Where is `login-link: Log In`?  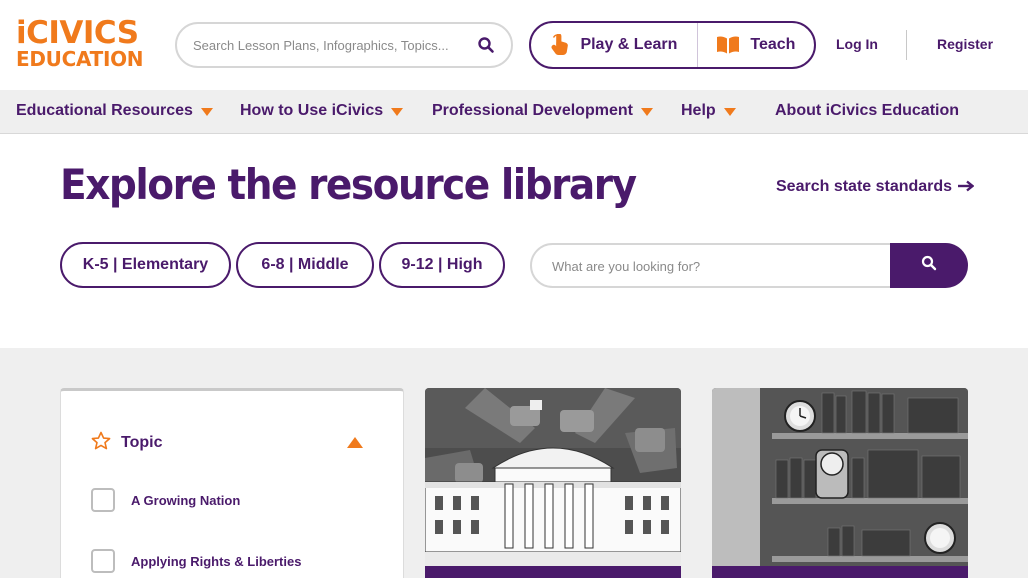
login-link: Log In is located at coordinates (857, 44).